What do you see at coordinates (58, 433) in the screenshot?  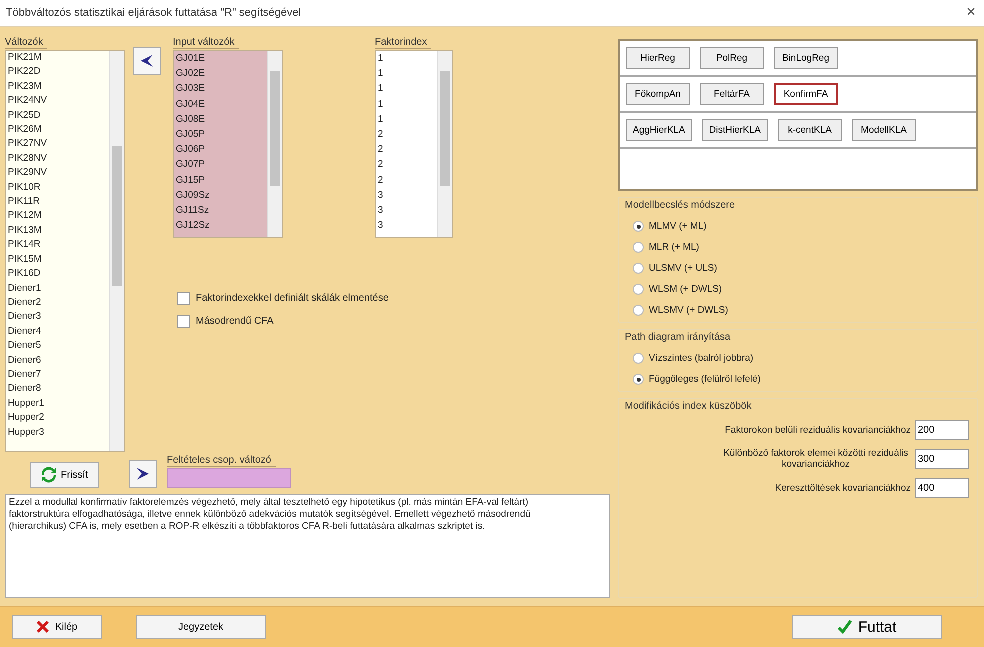 I see `list-item: Hupper3` at bounding box center [58, 433].